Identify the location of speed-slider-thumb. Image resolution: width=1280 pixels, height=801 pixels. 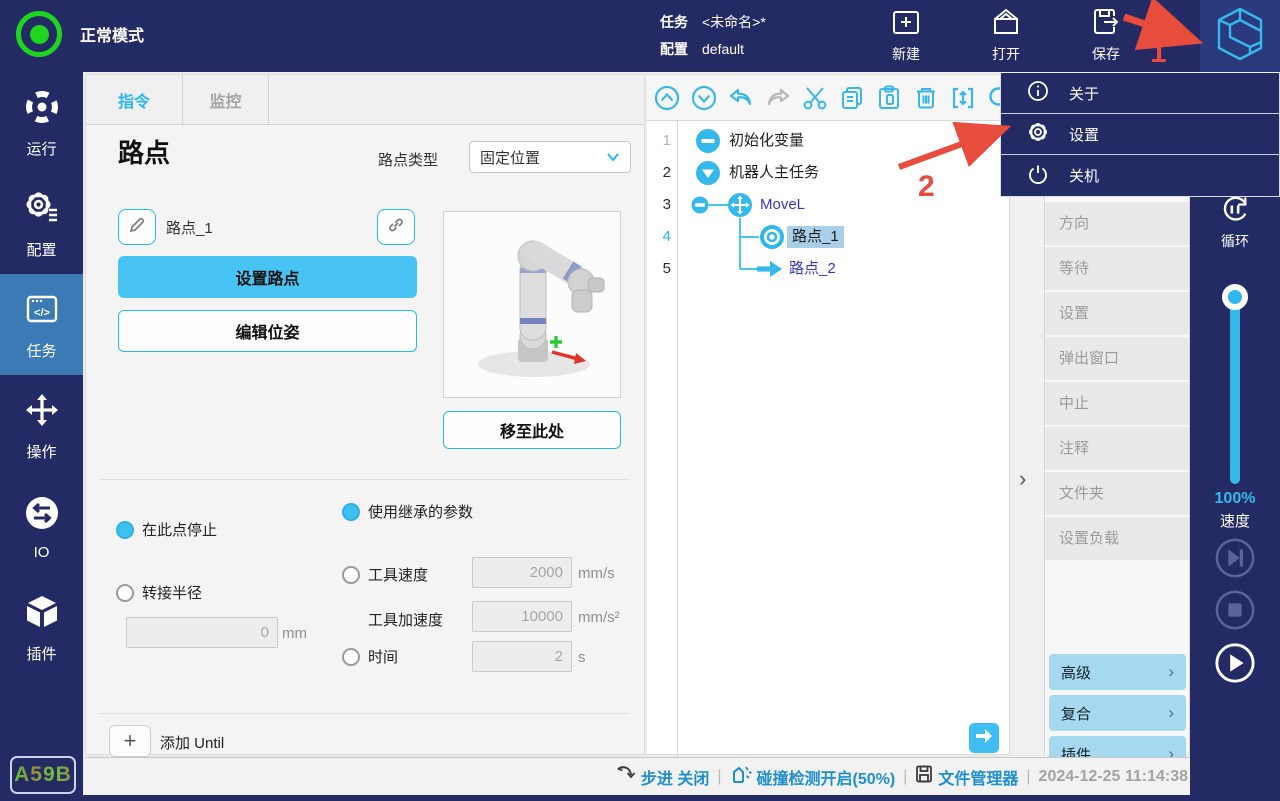
(1235, 297).